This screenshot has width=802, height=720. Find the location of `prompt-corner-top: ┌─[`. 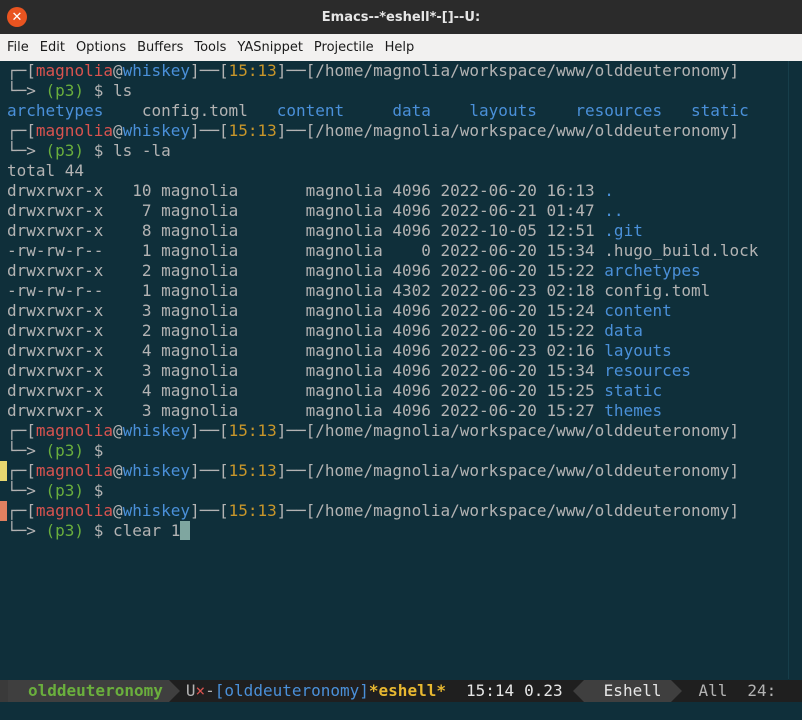

prompt-corner-top: ┌─[ is located at coordinates (21, 510).